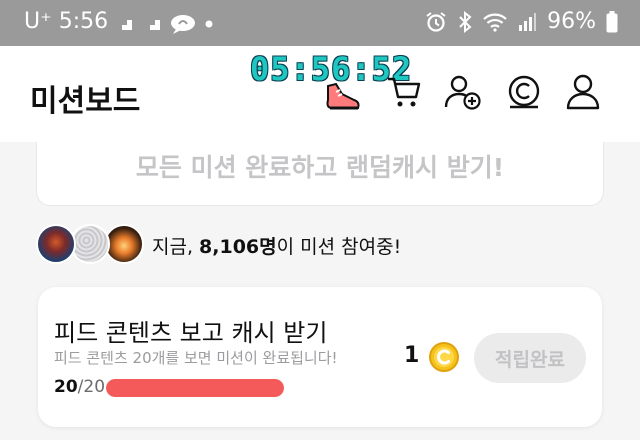 This screenshot has height=440, width=640. I want to click on alarm-icon, so click(436, 21).